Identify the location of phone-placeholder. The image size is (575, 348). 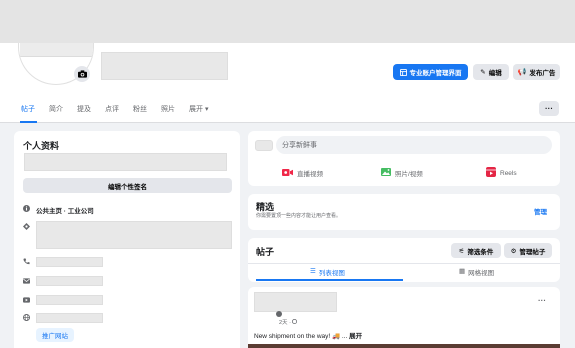
(69, 262).